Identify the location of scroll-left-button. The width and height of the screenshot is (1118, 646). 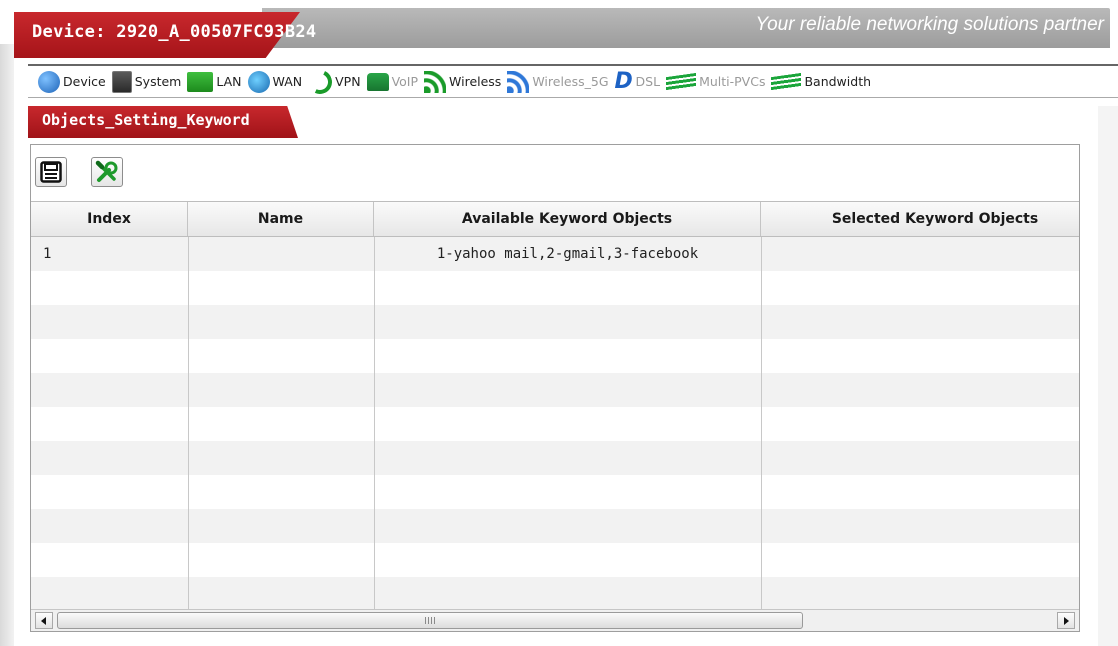
(44, 620).